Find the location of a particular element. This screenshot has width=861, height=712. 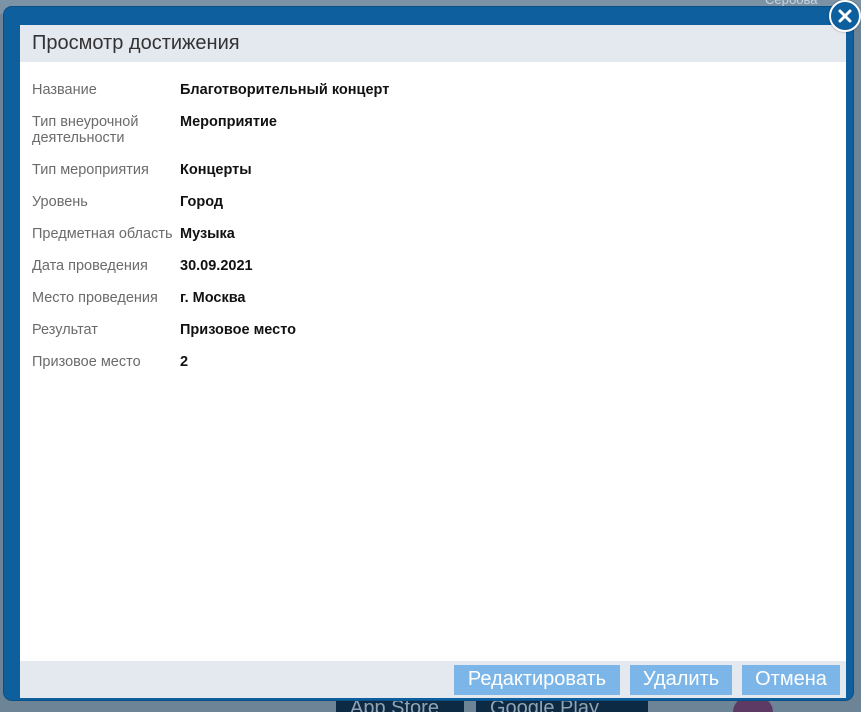

field-value: Музыка is located at coordinates (207, 234).